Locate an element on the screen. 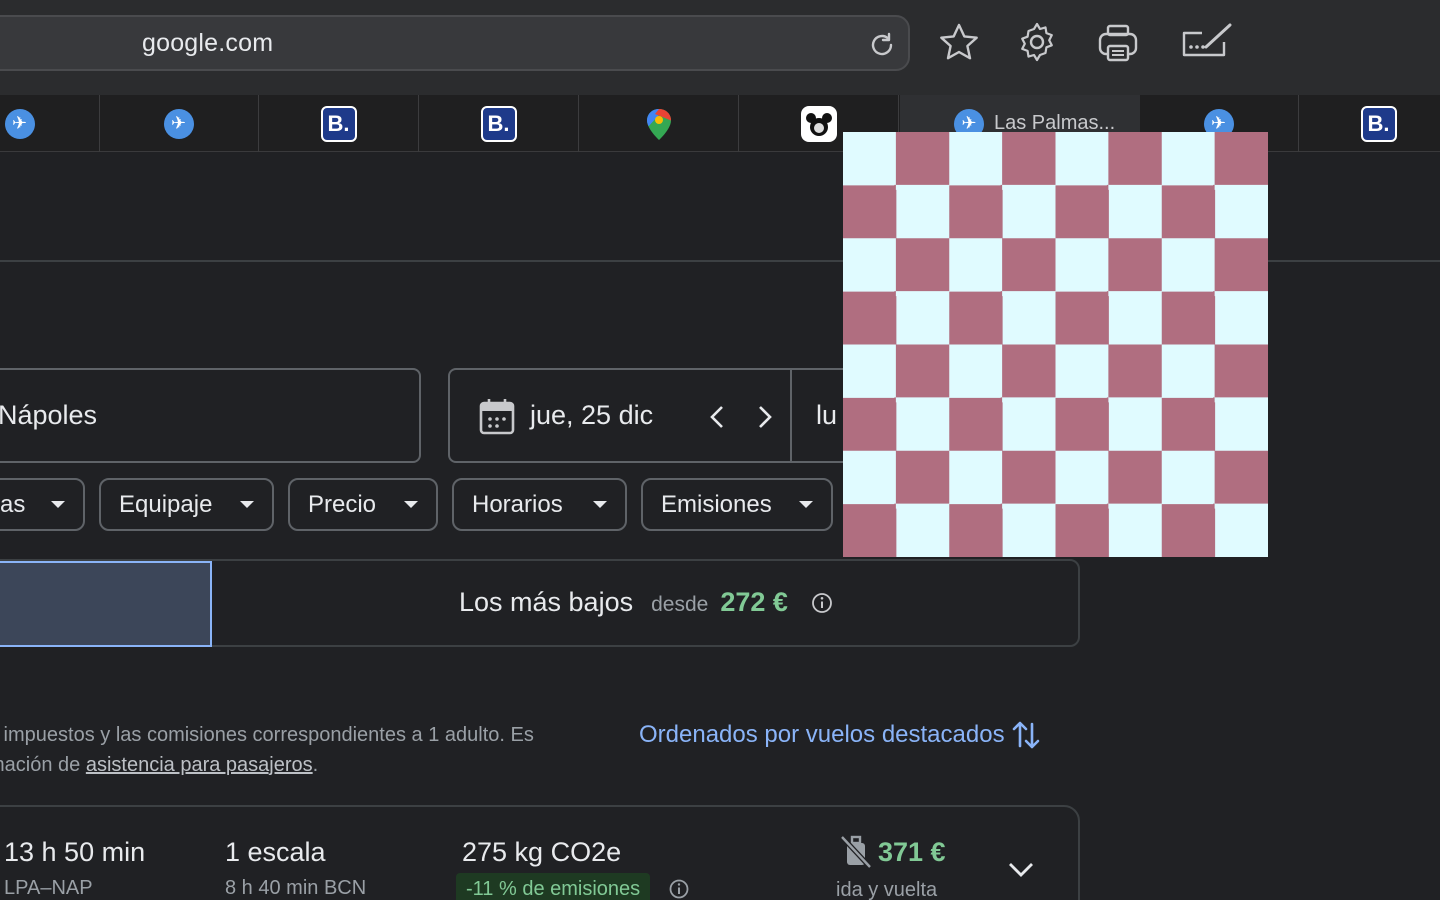 Image resolution: width=1440 pixels, height=900 pixels. flight-duration: 13 h 50 min is located at coordinates (75, 852).